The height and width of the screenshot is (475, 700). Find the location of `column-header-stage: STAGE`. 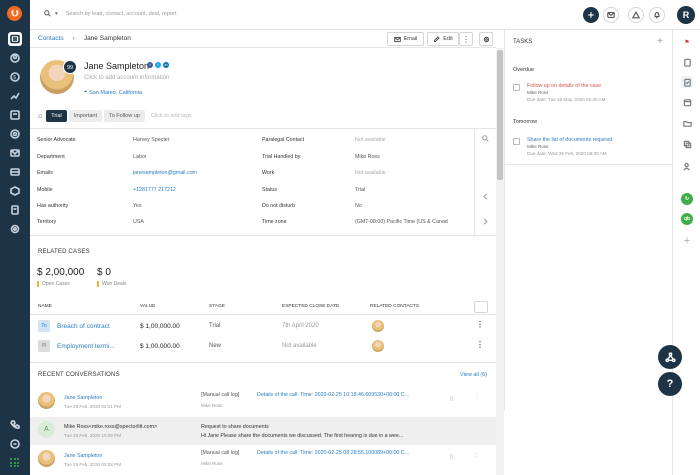

column-header-stage: STAGE is located at coordinates (217, 306).